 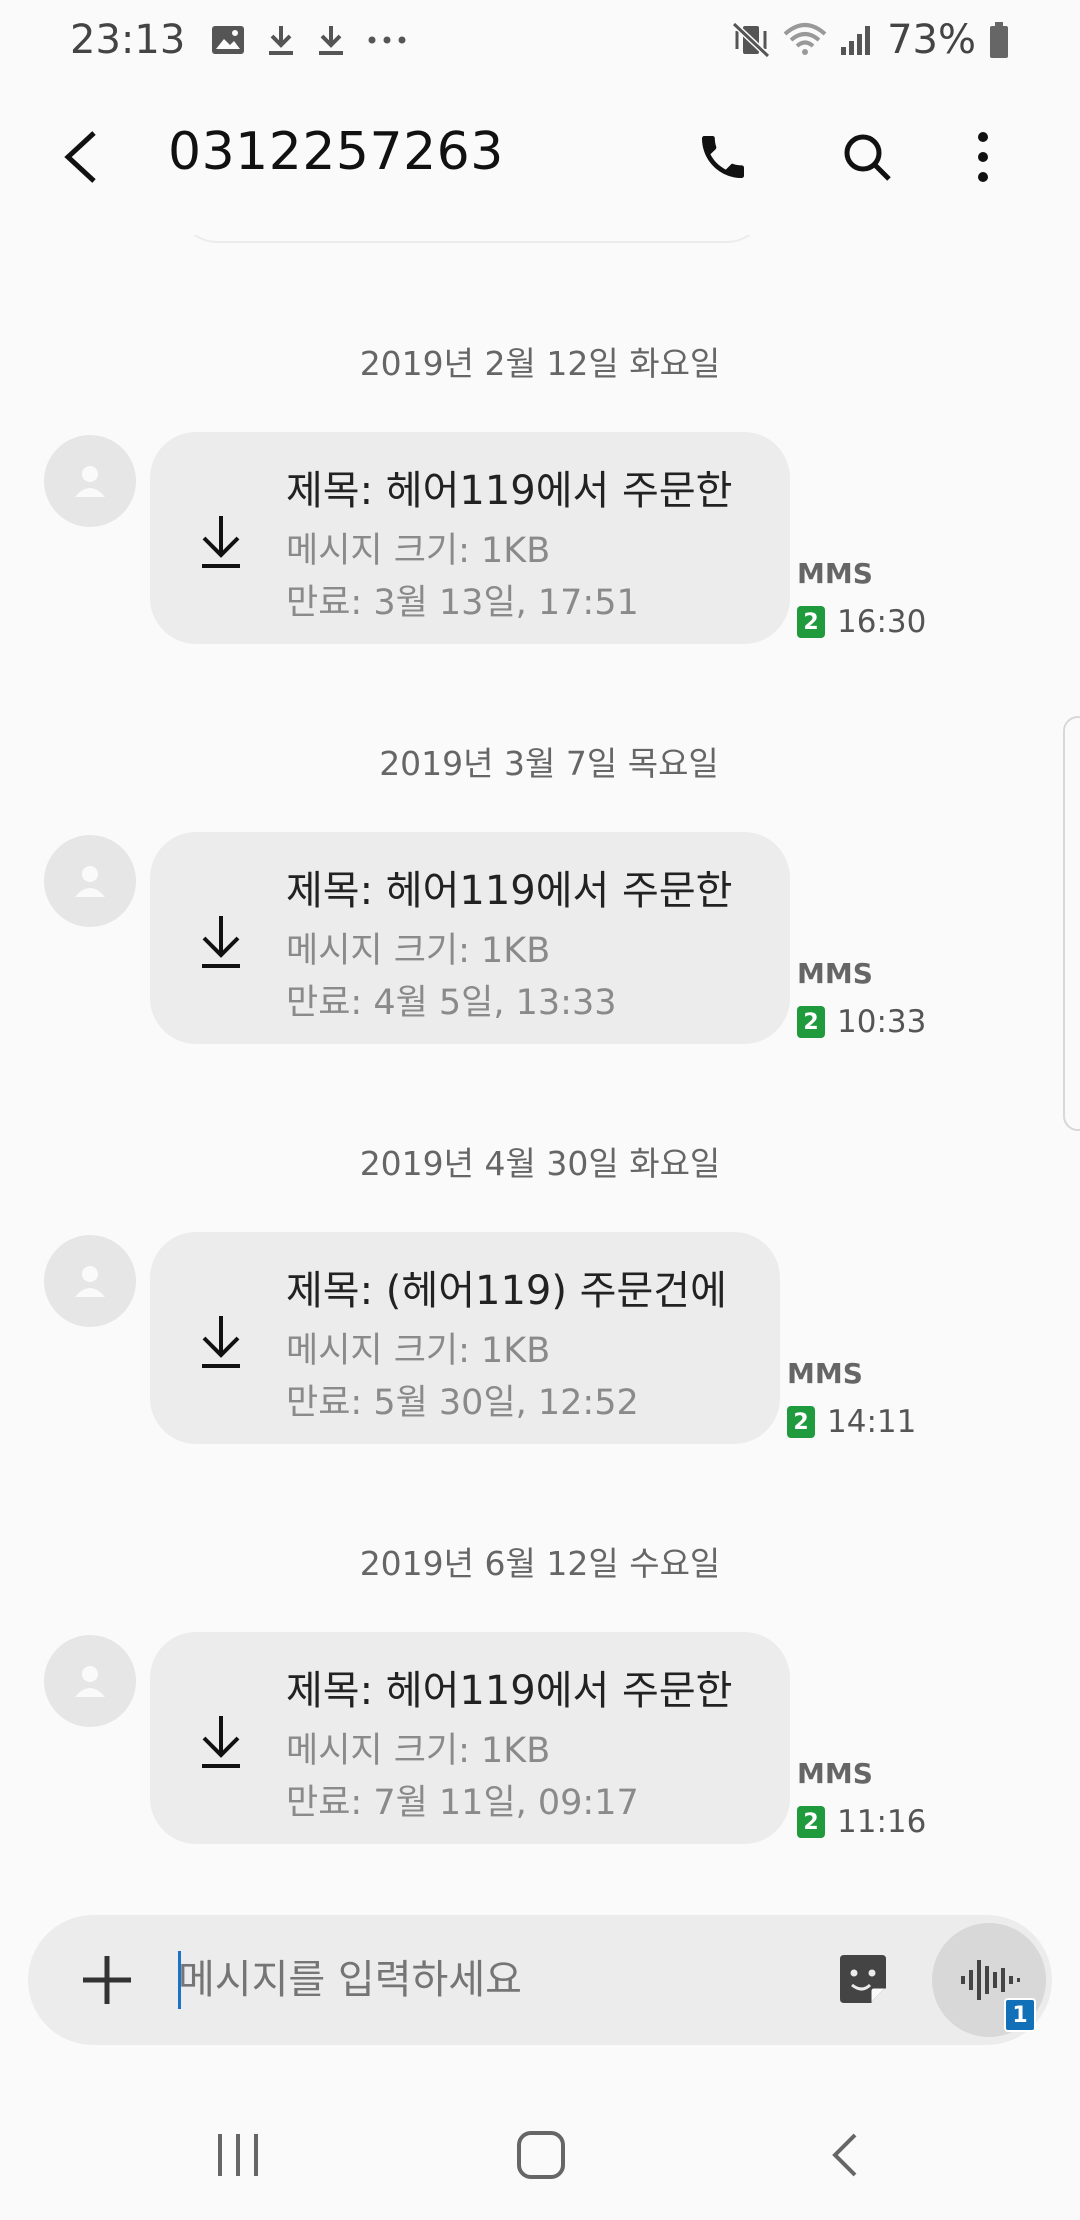 What do you see at coordinates (999, 40) in the screenshot?
I see `battery-icon` at bounding box center [999, 40].